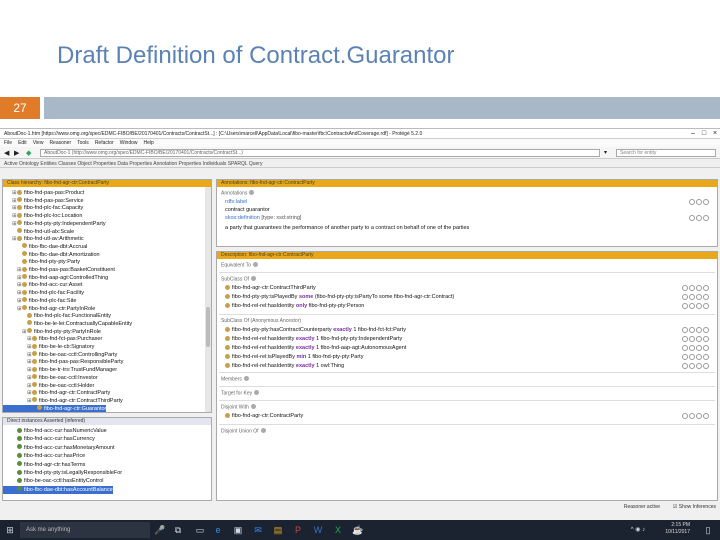  Describe the element at coordinates (693, 134) in the screenshot. I see `minimize-icon: –` at that location.